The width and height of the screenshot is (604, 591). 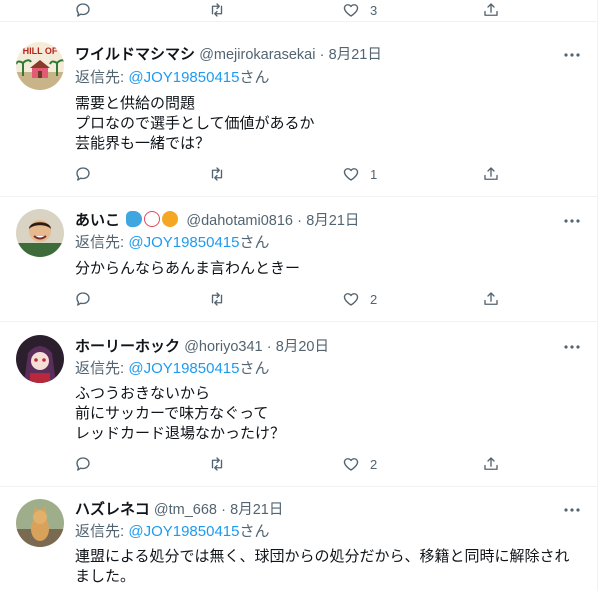 I want to click on tweet-partial: 3, so click(x=298, y=11).